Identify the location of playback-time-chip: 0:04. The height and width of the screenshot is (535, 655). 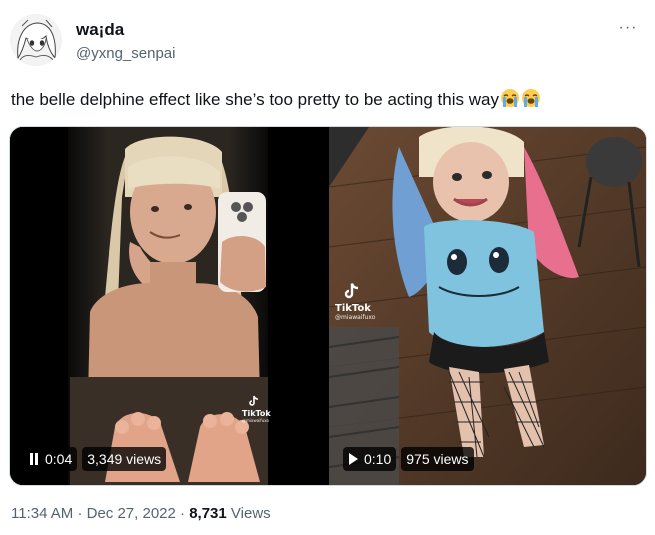
(51, 459).